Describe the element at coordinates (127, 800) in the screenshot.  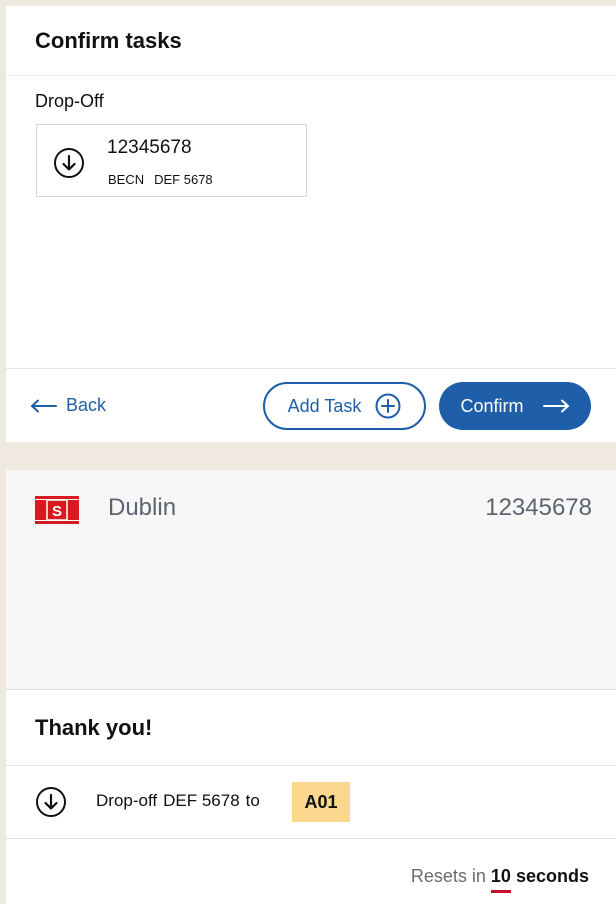
I see `result-action: Drop-off` at that location.